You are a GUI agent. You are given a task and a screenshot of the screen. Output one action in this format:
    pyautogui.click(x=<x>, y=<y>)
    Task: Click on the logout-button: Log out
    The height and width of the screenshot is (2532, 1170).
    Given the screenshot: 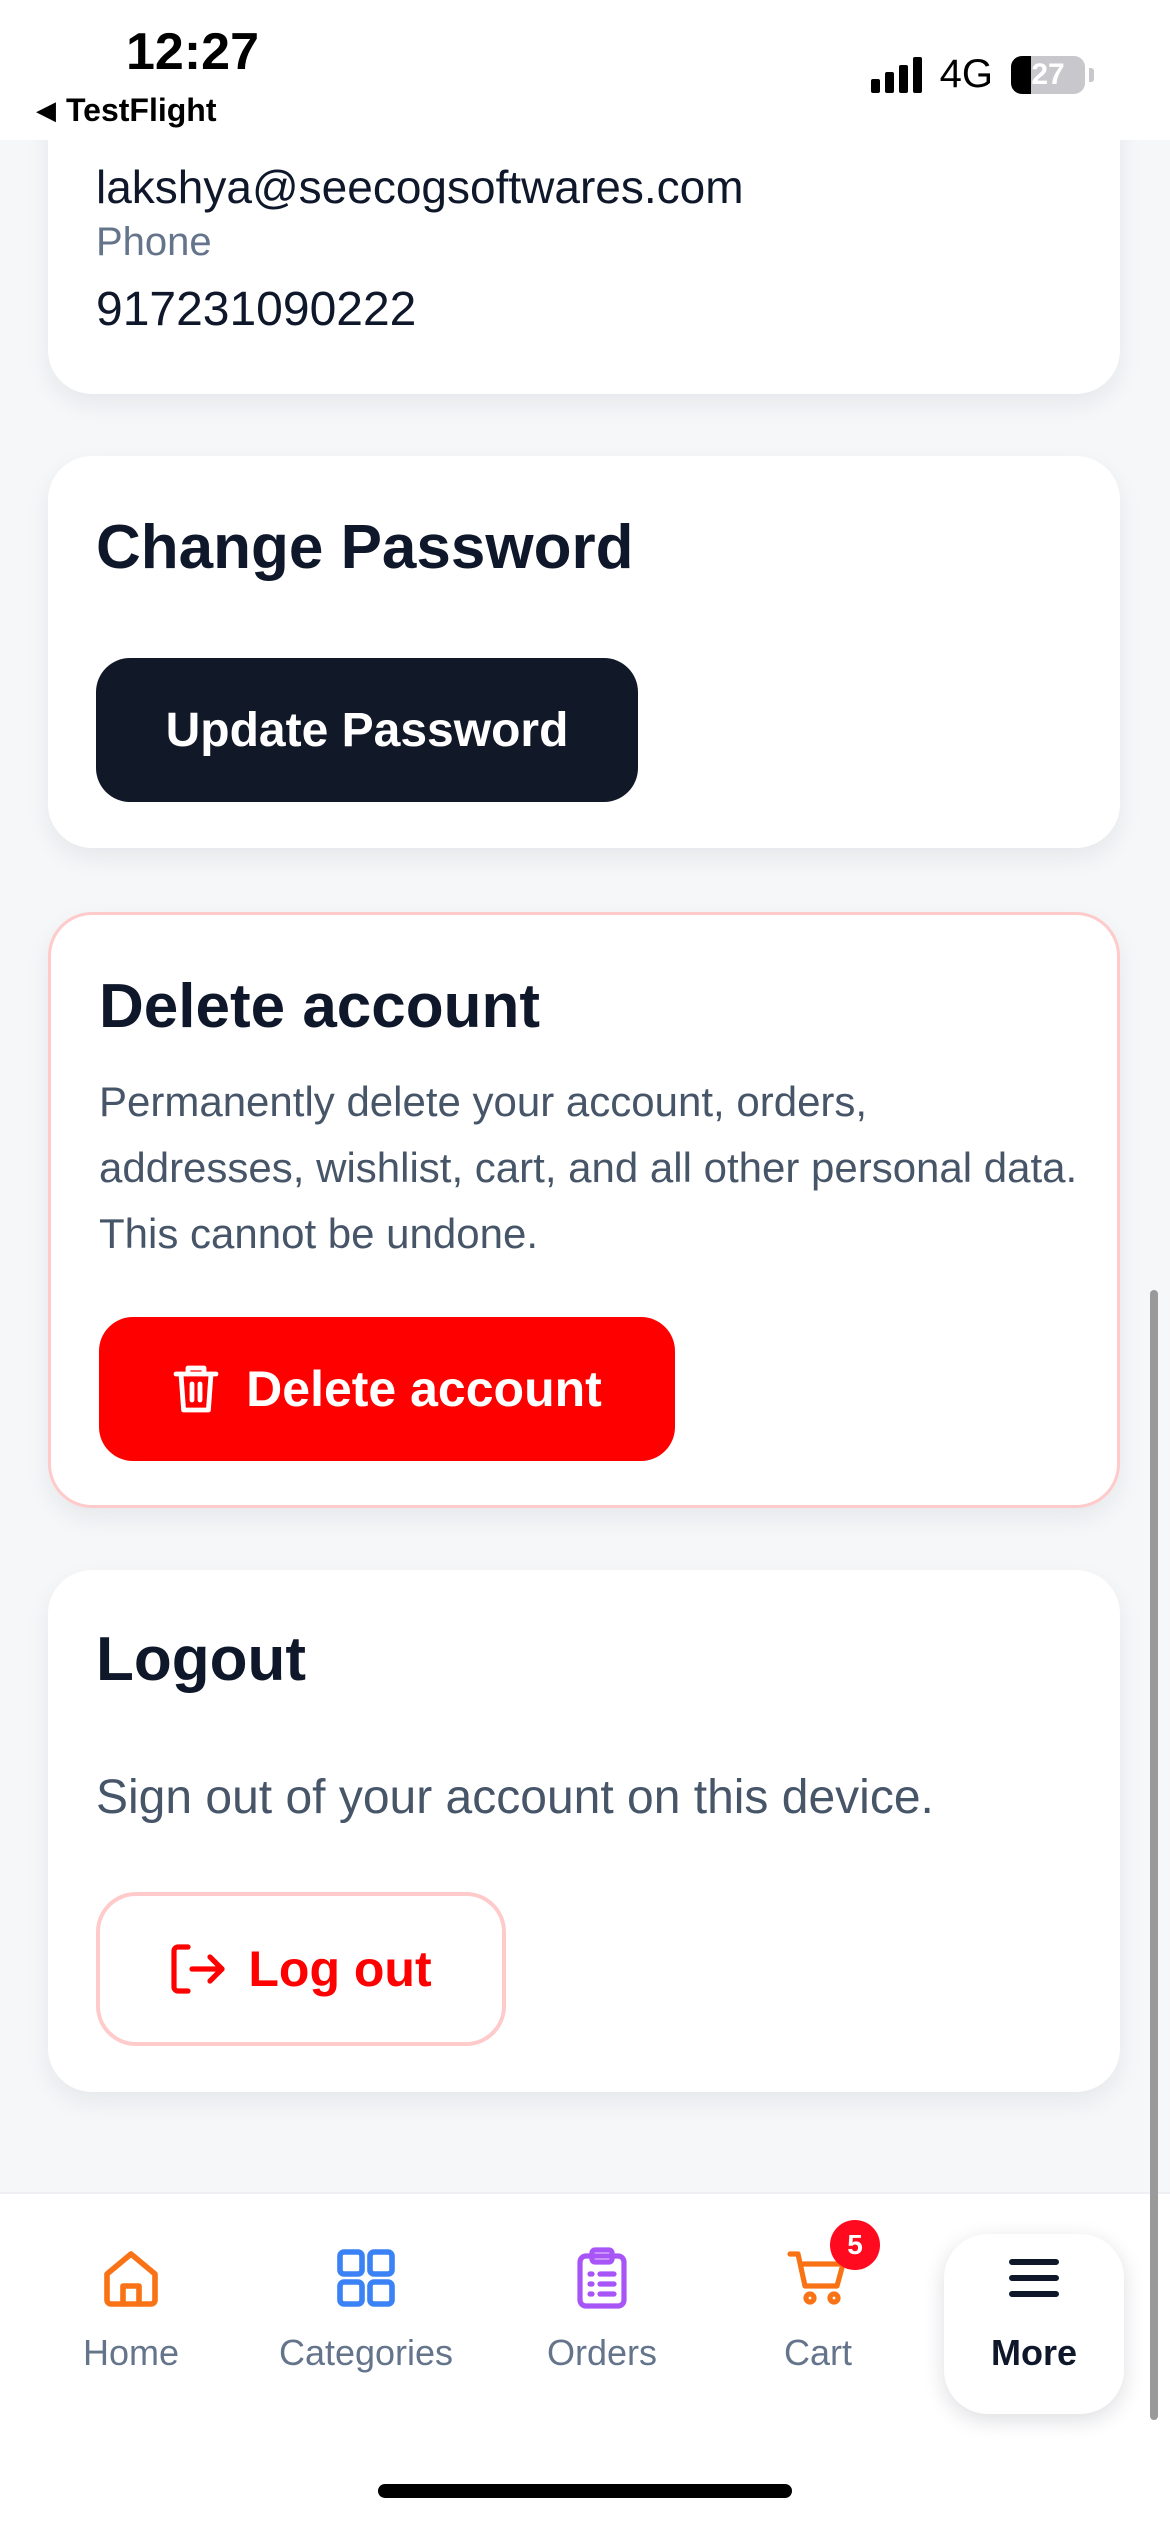 What is the action you would take?
    pyautogui.click(x=301, y=1969)
    